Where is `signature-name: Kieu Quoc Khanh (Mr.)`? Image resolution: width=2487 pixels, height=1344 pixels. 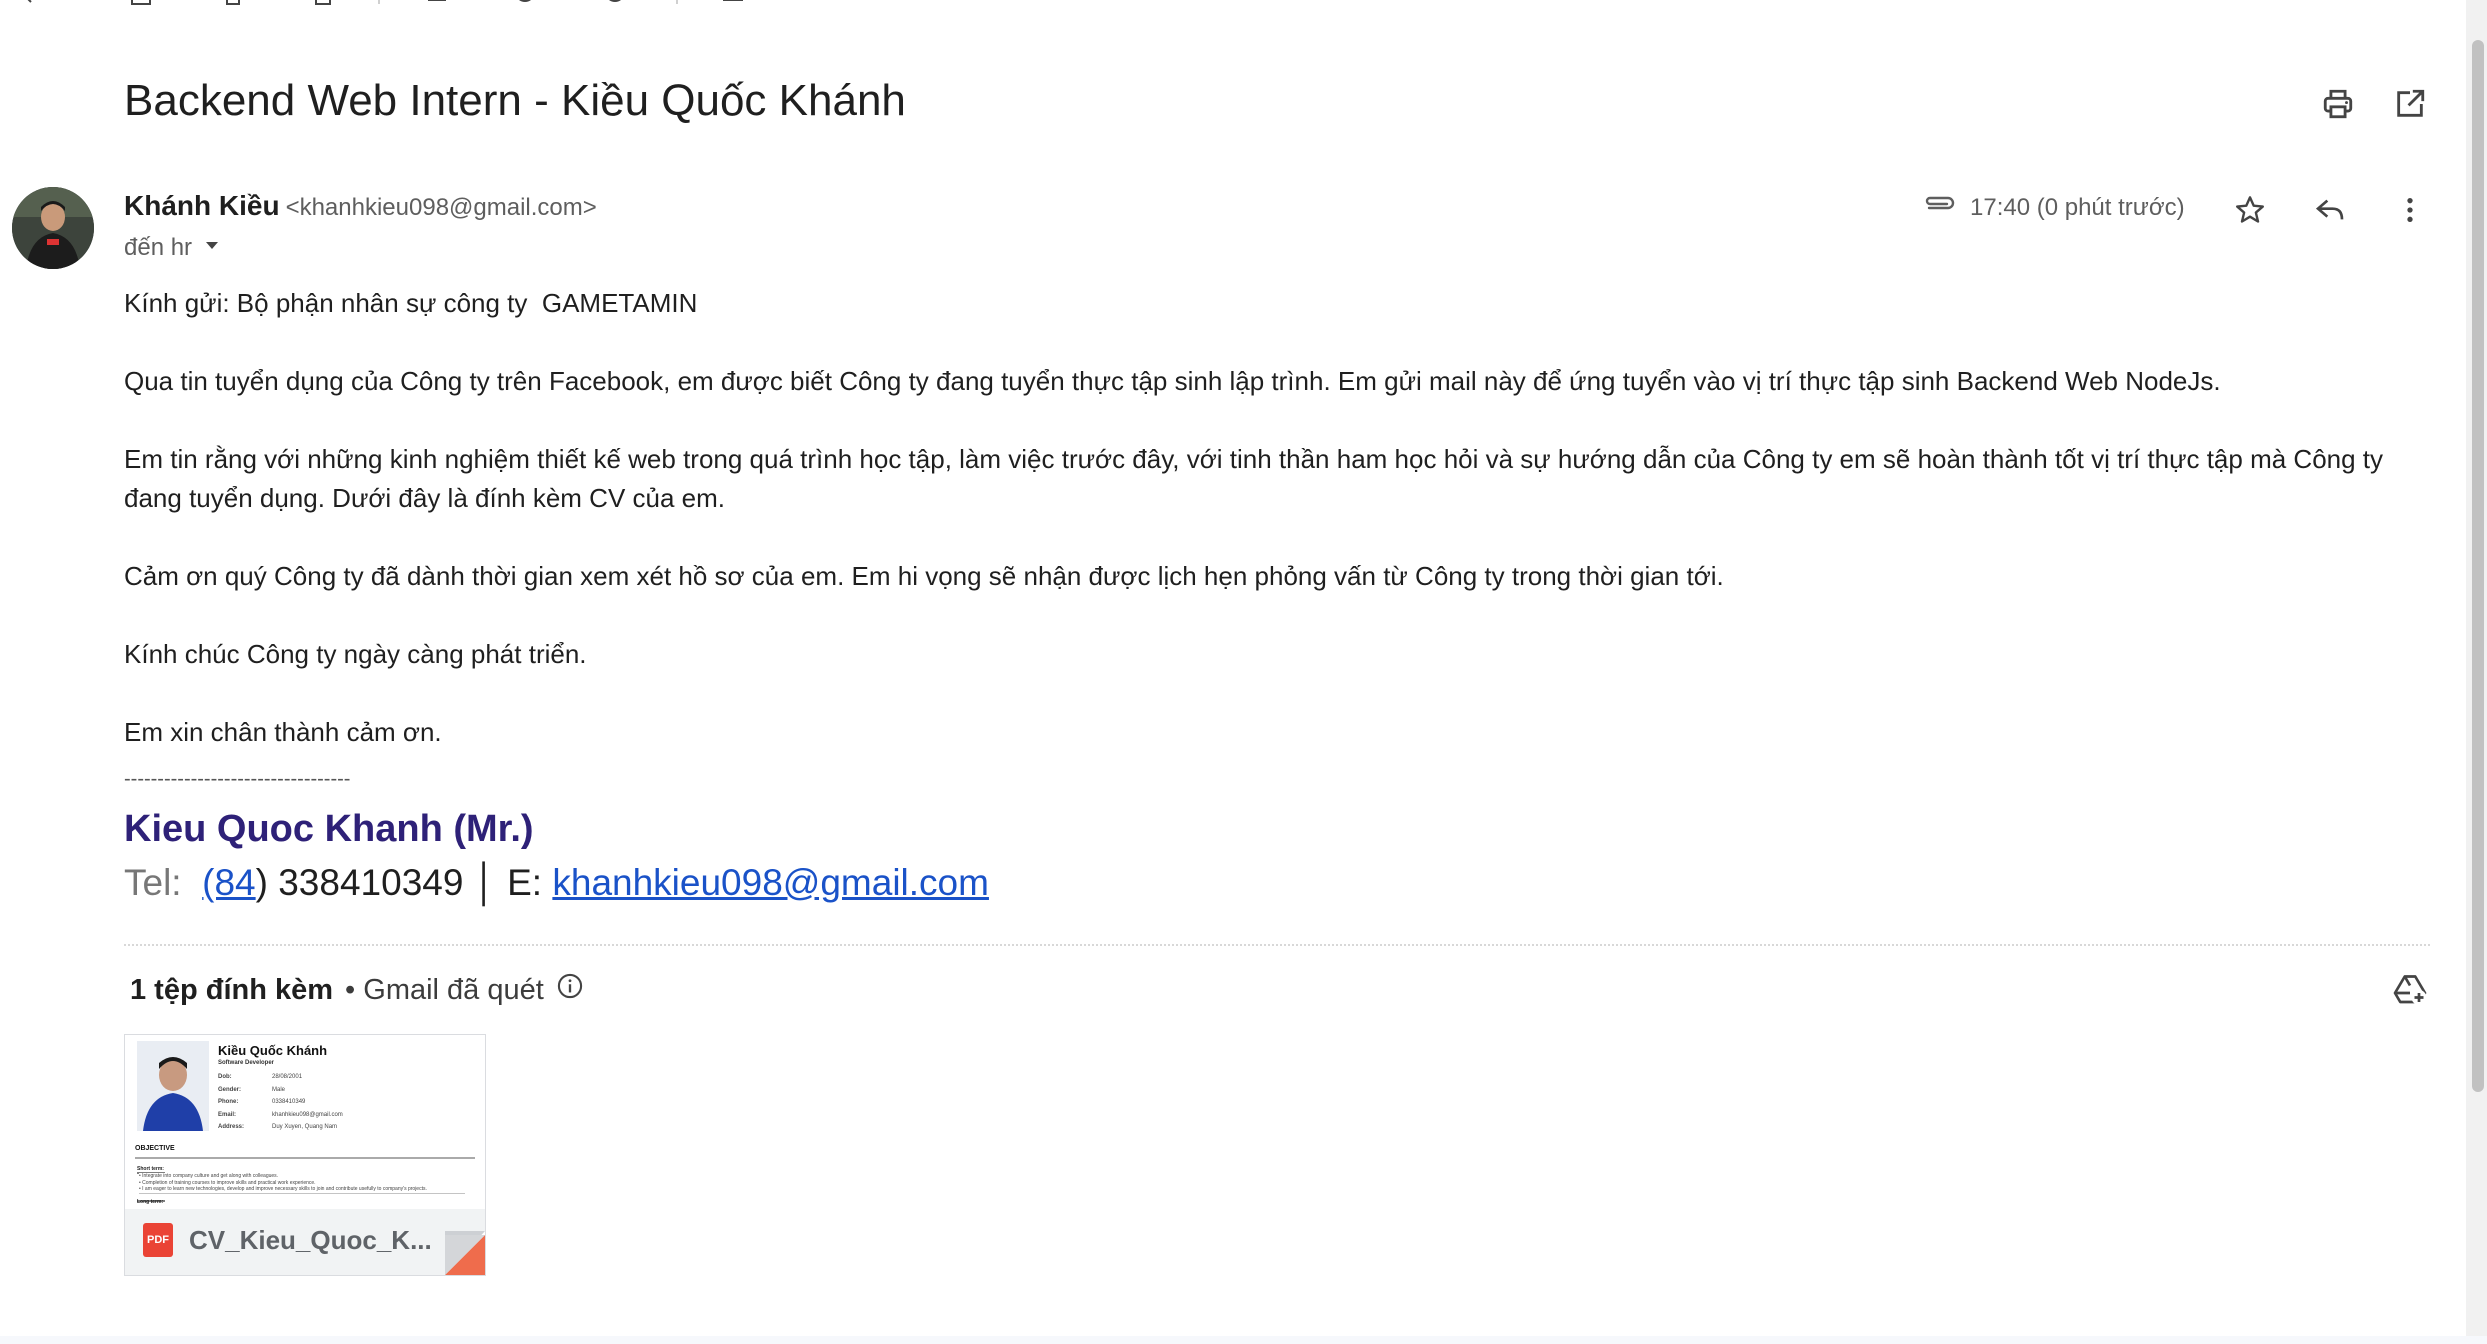
signature-name: Kieu Quoc Khanh (Mr.) is located at coordinates (329, 829).